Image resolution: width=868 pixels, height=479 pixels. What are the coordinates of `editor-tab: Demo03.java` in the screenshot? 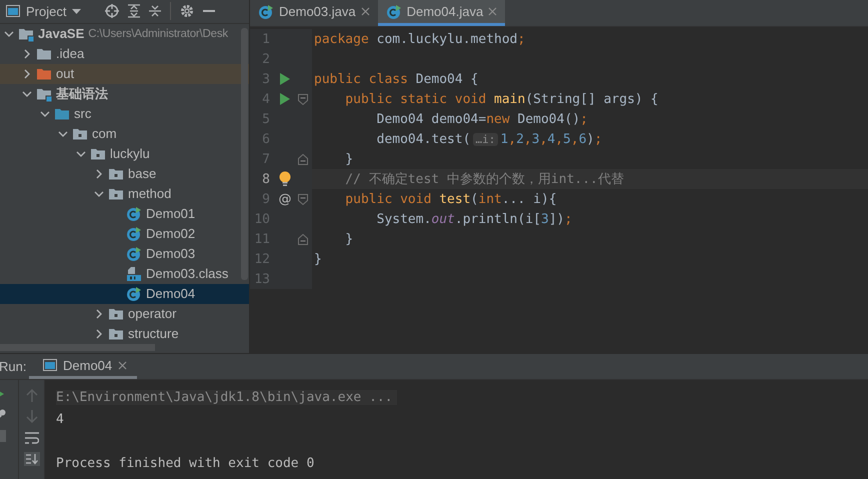 It's located at (314, 13).